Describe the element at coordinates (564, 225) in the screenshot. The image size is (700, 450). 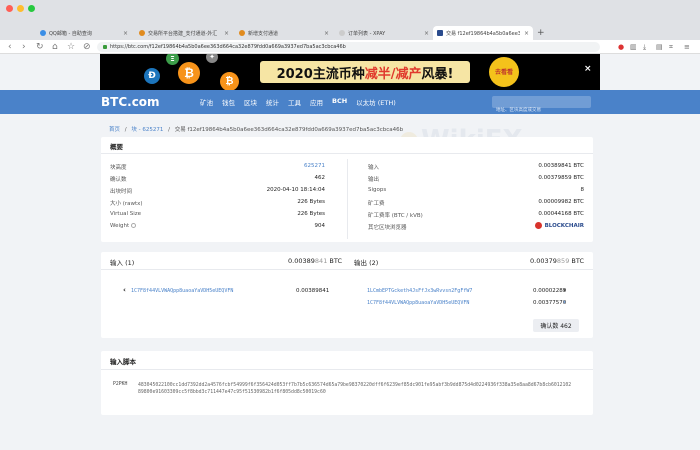
I see `blockchair-label: BLOCKCHAIR` at that location.